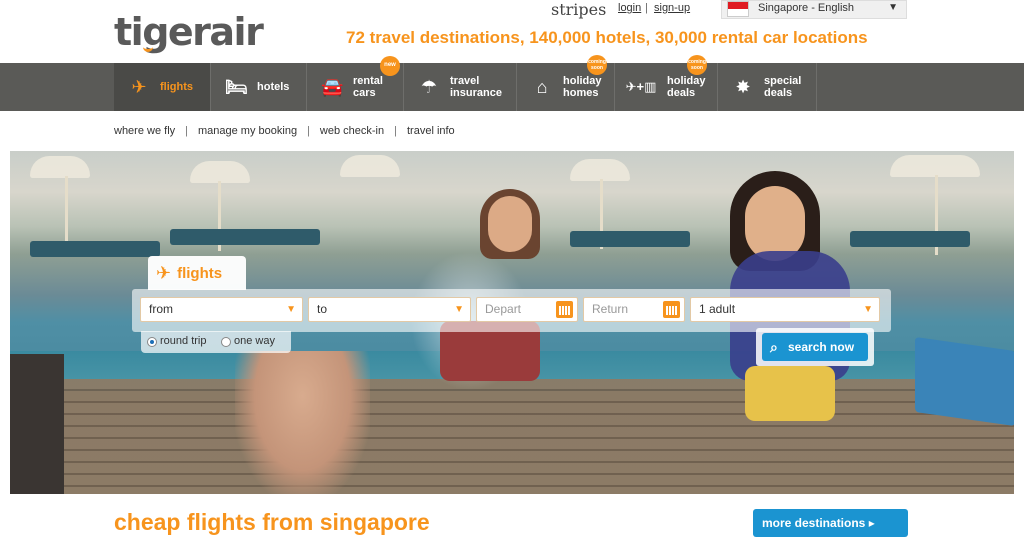 This screenshot has height=547, width=1024. What do you see at coordinates (389, 309) in the screenshot?
I see `to-select: to ▼` at bounding box center [389, 309].